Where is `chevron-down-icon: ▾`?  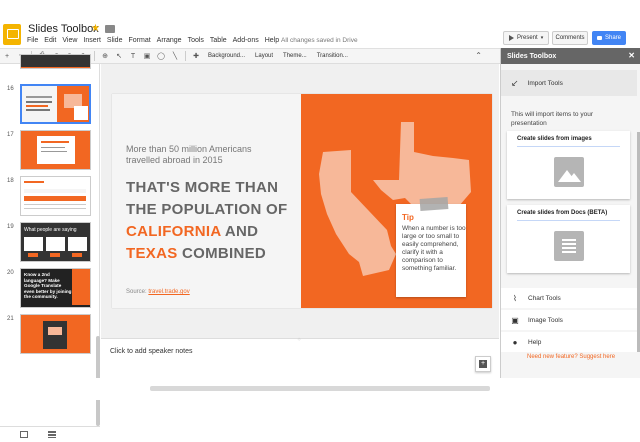 chevron-down-icon: ▾ is located at coordinates (542, 38).